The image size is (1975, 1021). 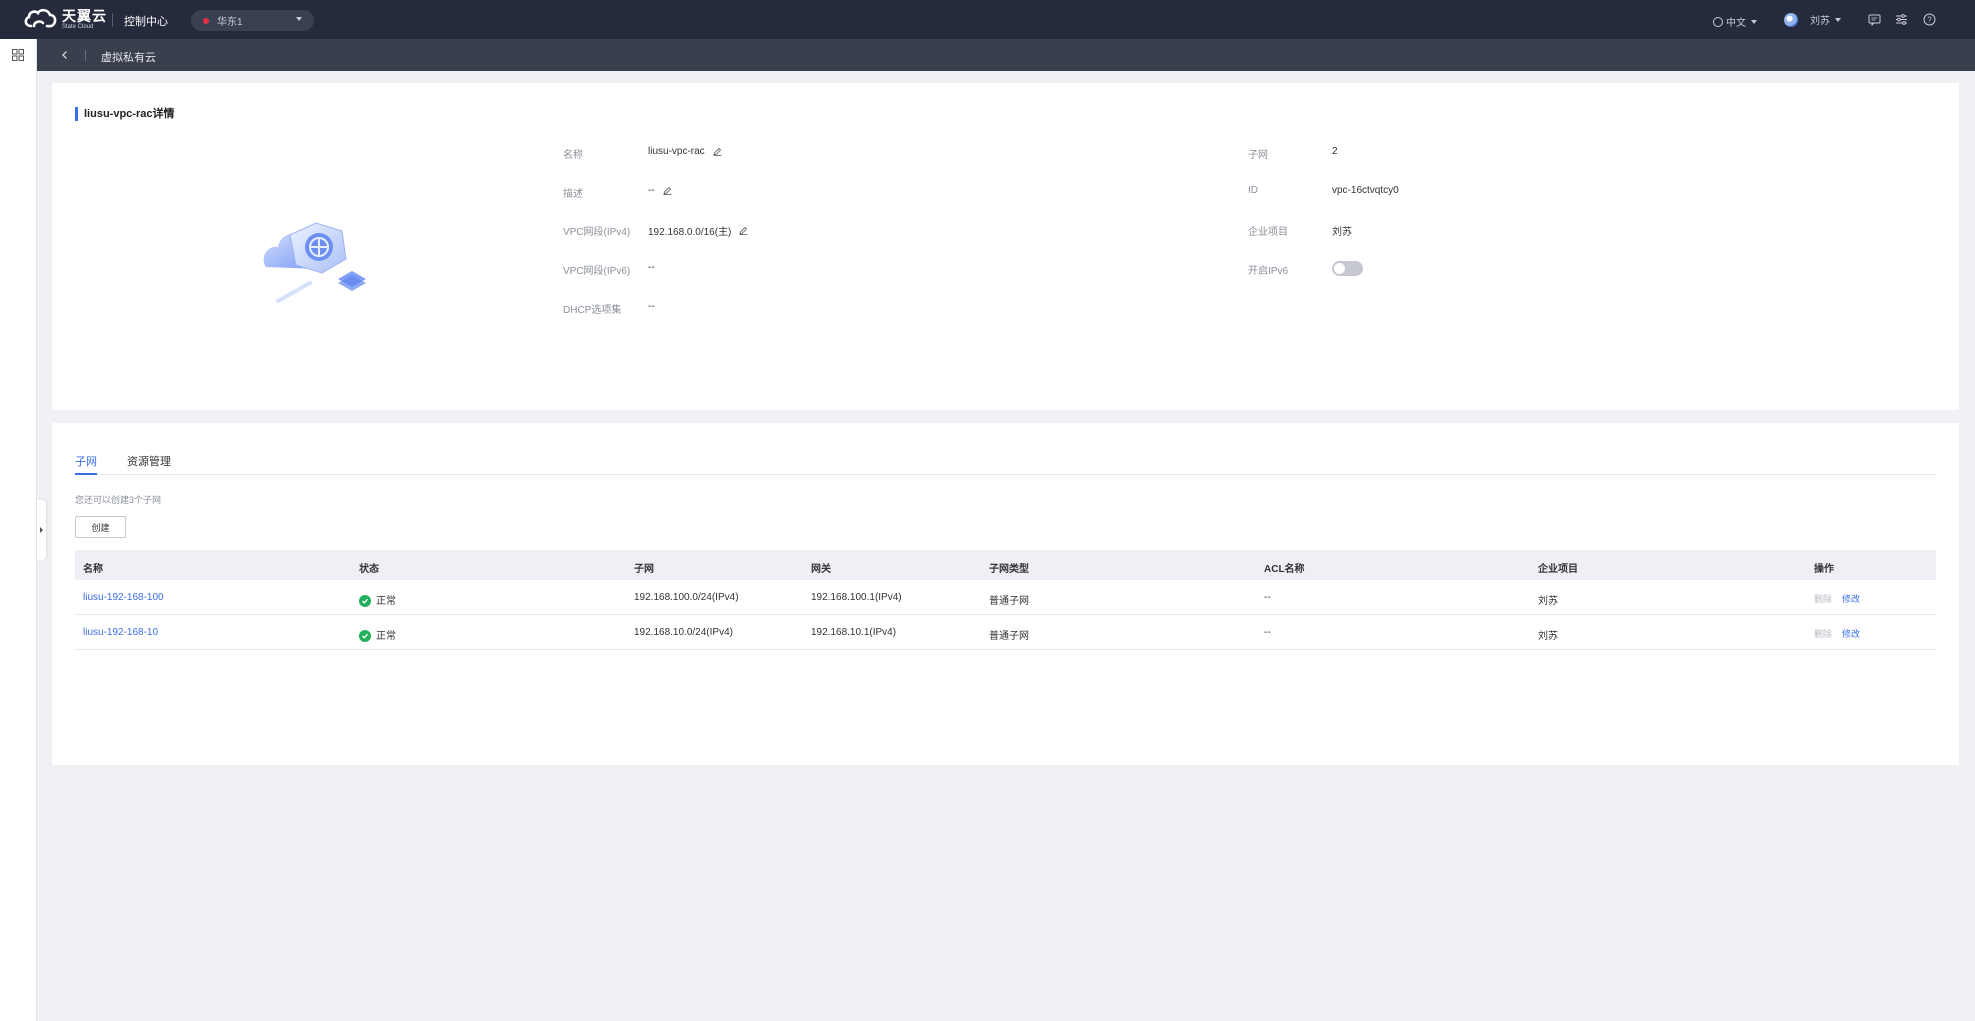 What do you see at coordinates (660, 190) in the screenshot?
I see `description-value: --` at bounding box center [660, 190].